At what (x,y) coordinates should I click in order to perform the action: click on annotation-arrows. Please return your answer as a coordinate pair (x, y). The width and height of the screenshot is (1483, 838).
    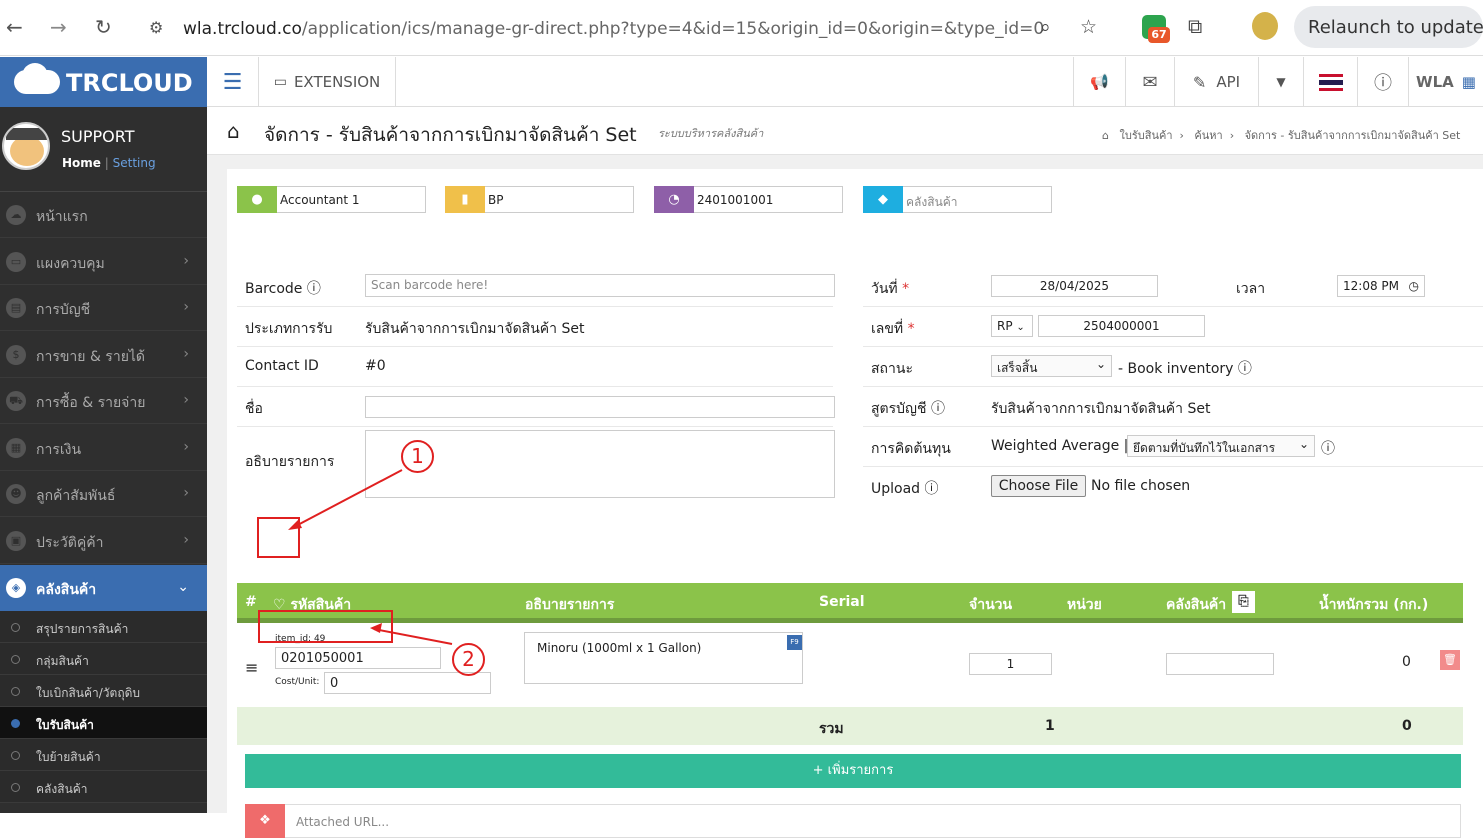
    Looking at the image, I should click on (370, 557).